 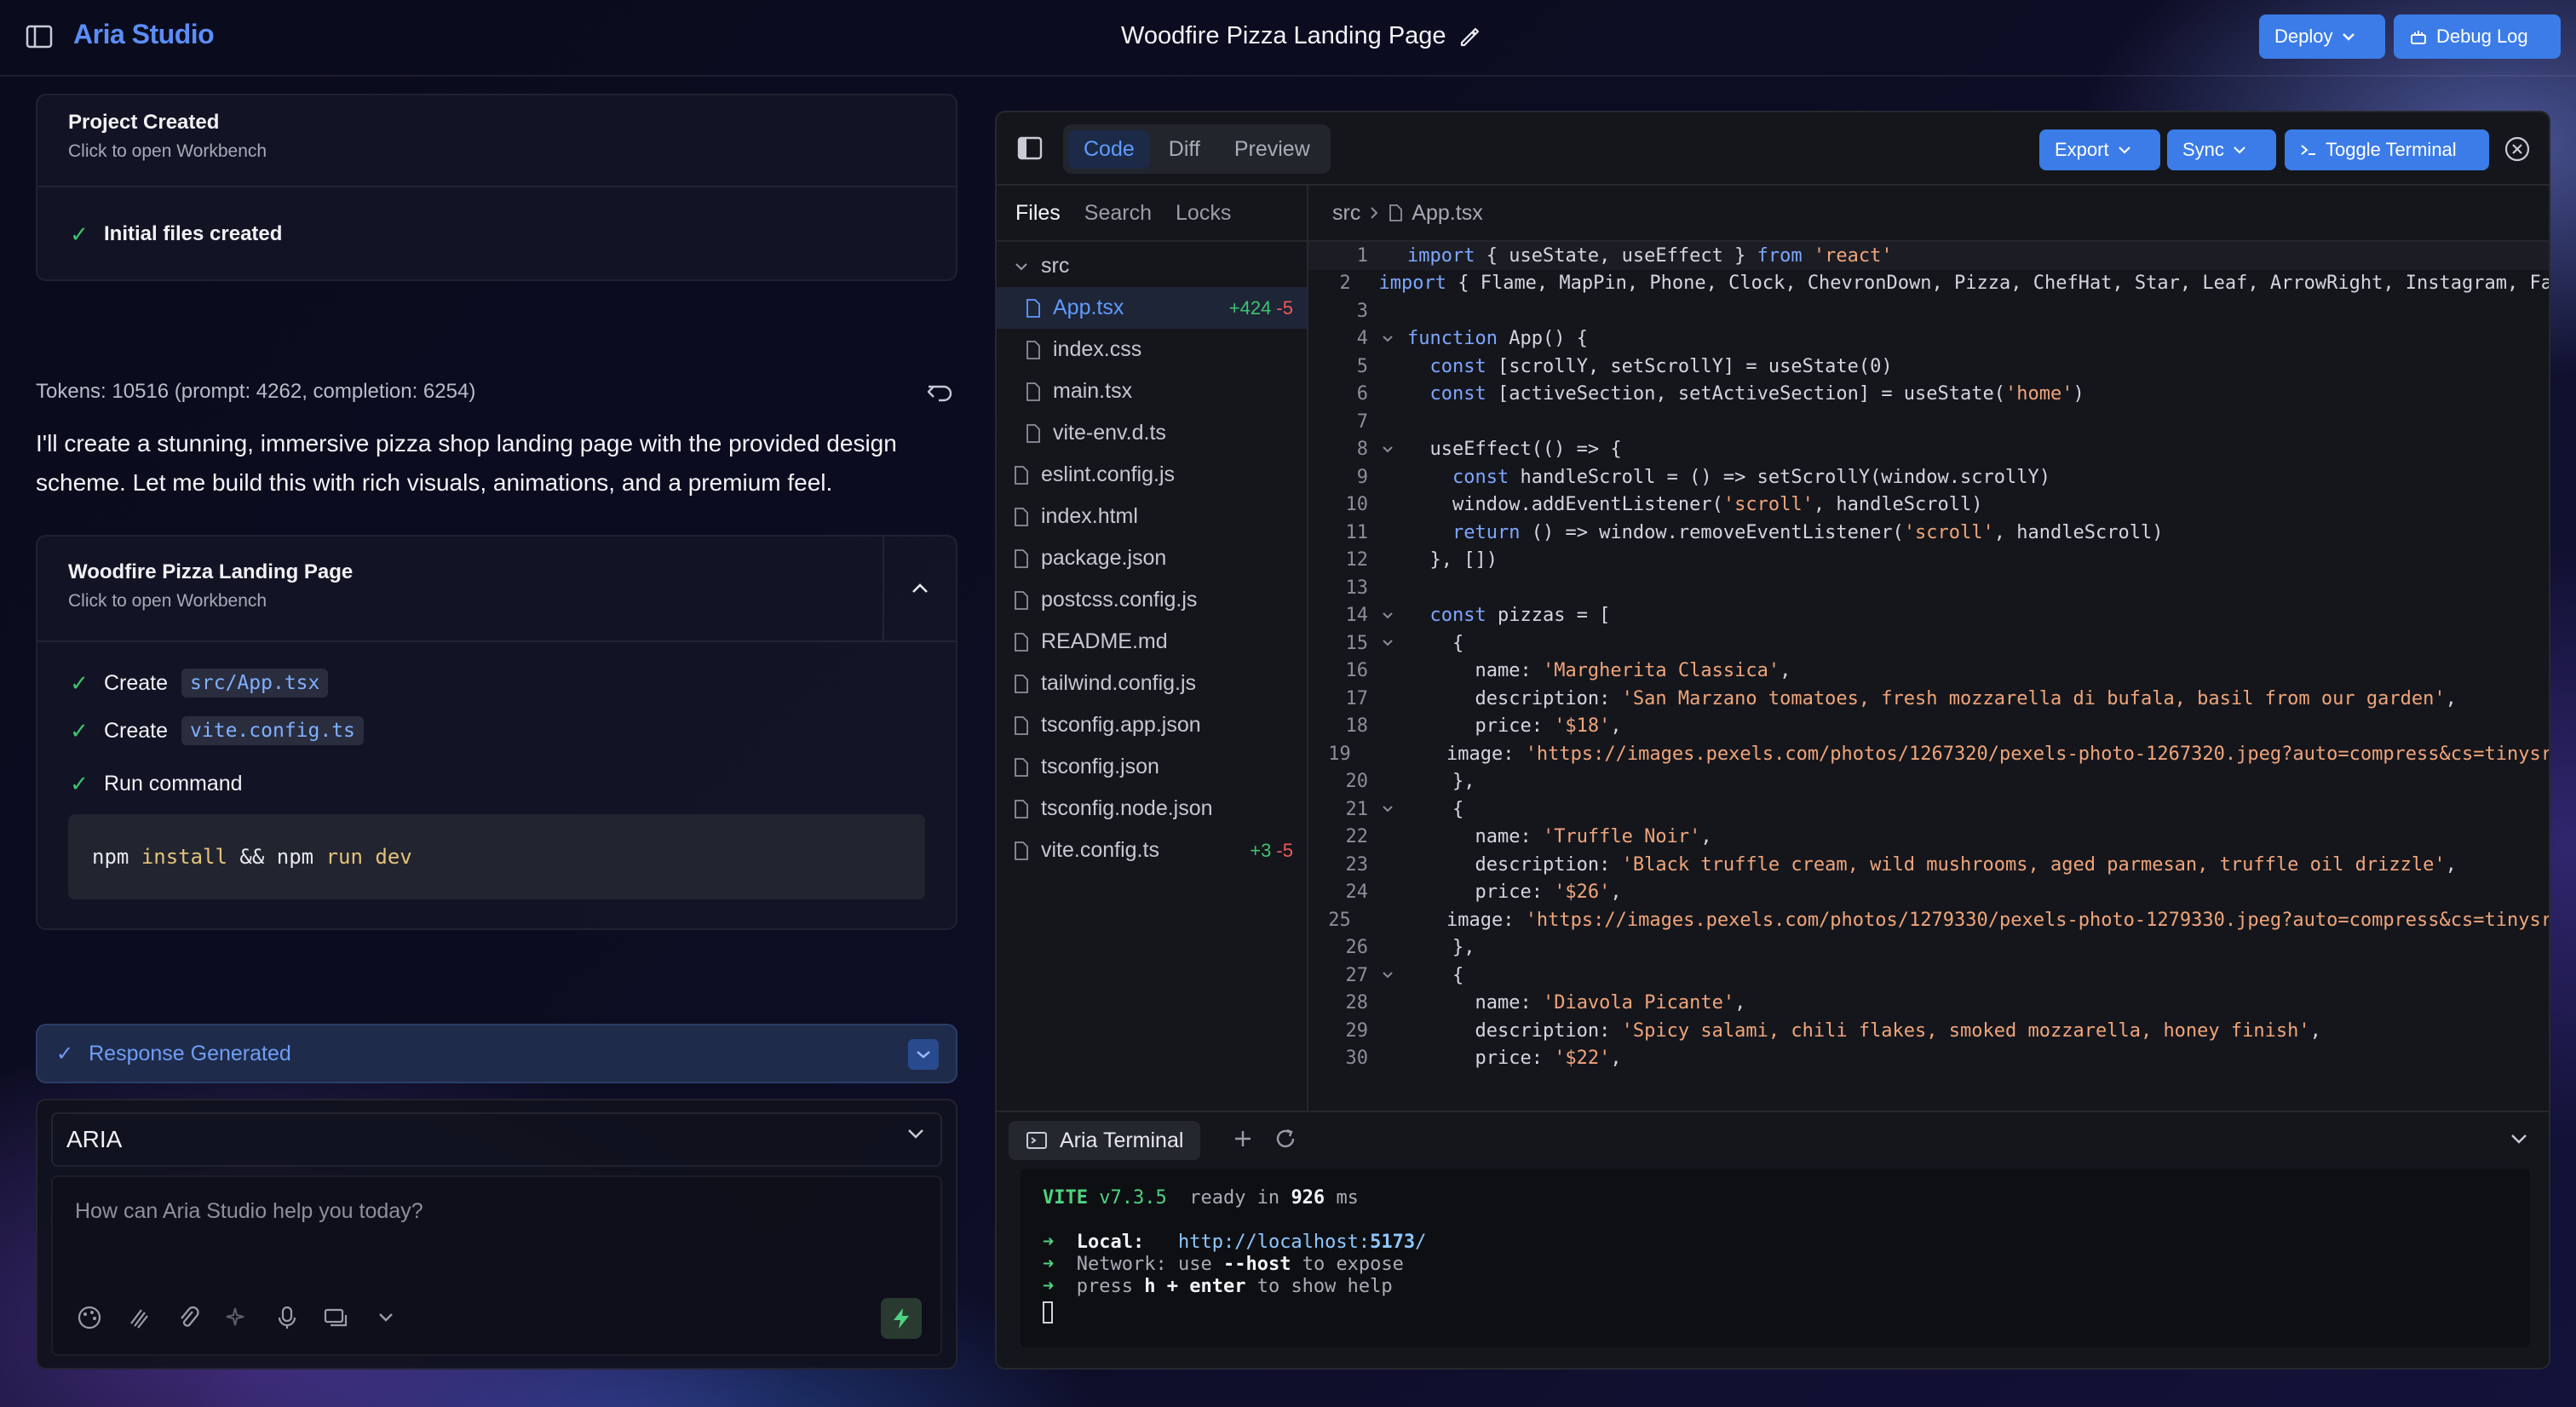 What do you see at coordinates (139, 1317) in the screenshot?
I see `multi-attach-icon` at bounding box center [139, 1317].